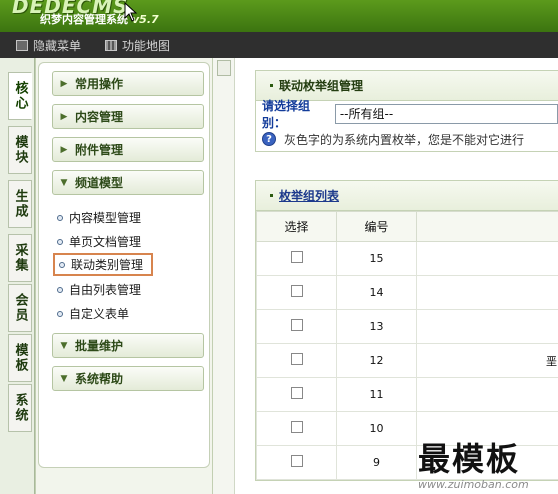 The width and height of the screenshot is (558, 494). I want to click on menu-item-content-model: 内容模型管理, so click(99, 217).